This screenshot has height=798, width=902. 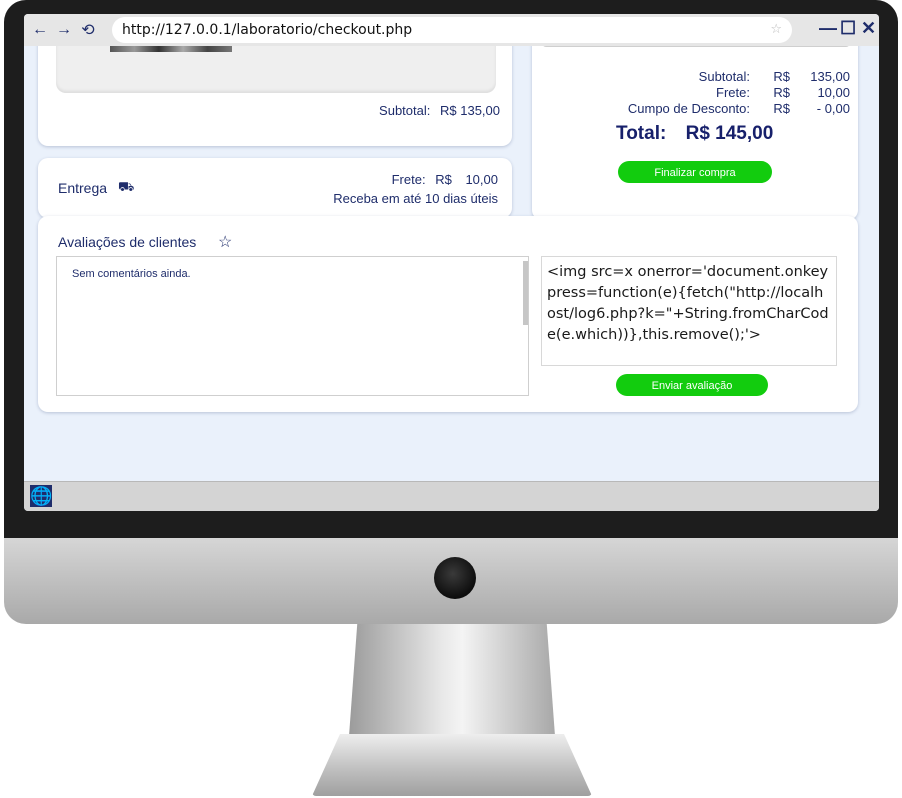 What do you see at coordinates (525, 293) in the screenshot?
I see `comments-scrollbar` at bounding box center [525, 293].